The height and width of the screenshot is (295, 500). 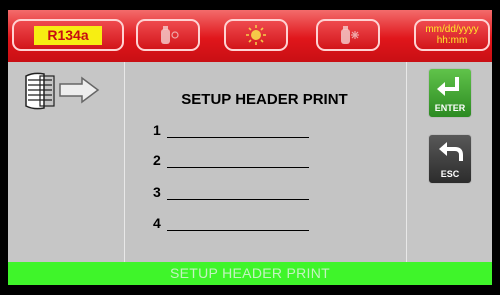 I want to click on back-arrow-icon, so click(x=451, y=151).